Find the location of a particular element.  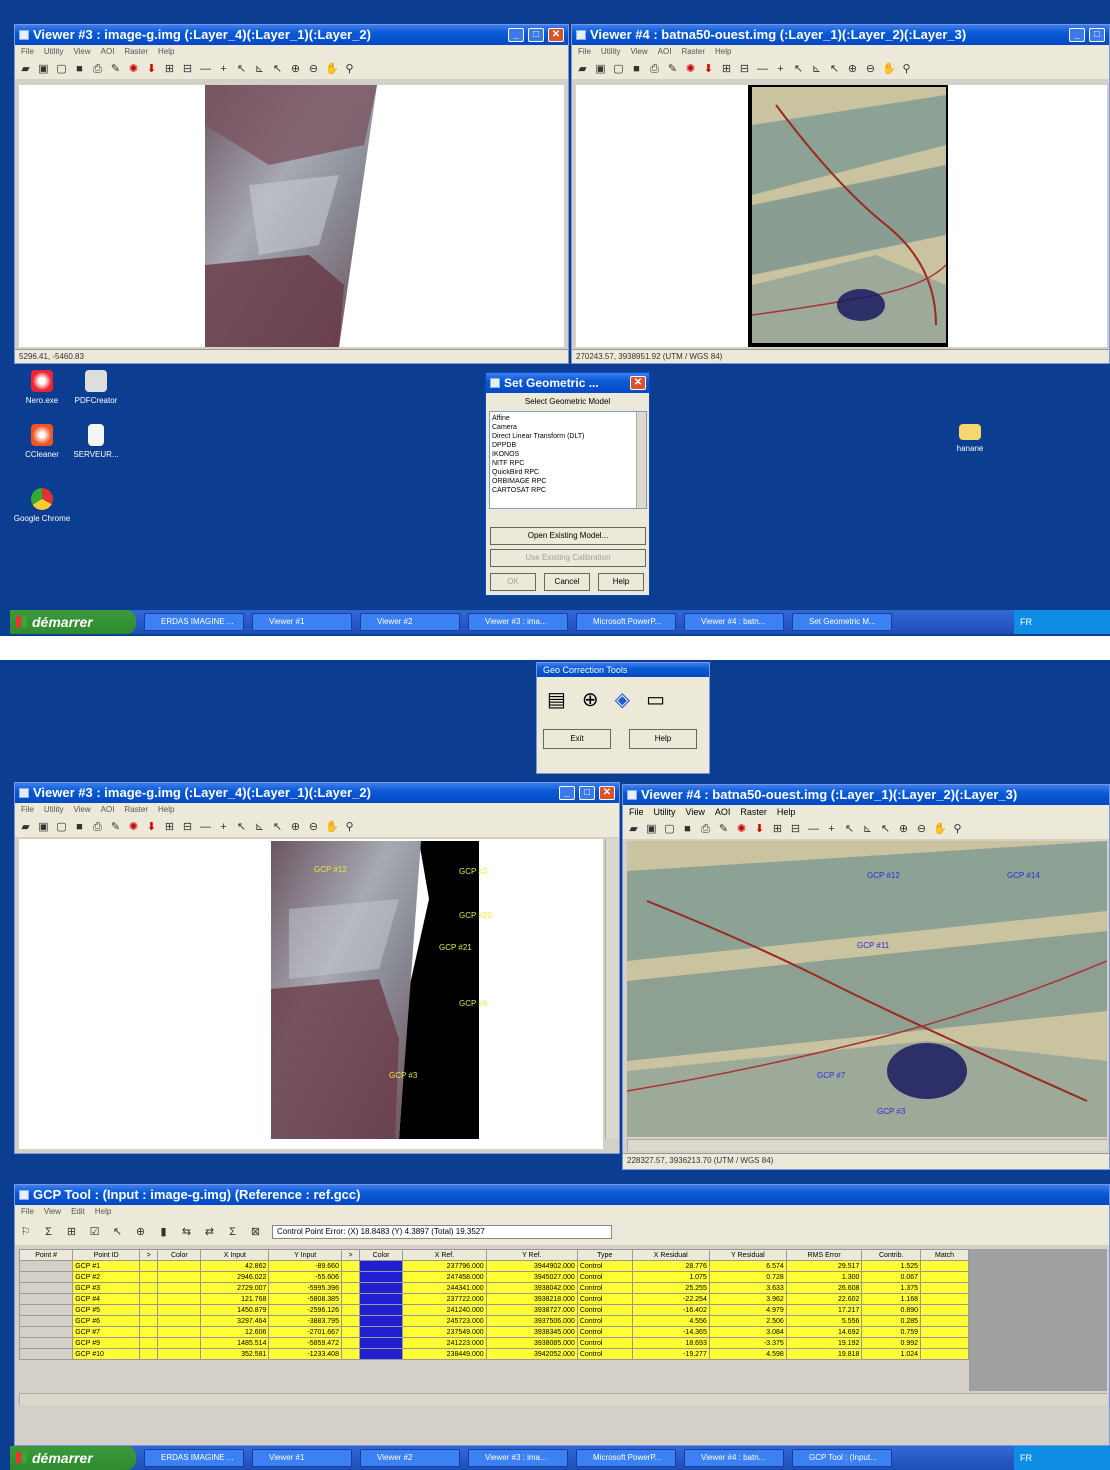

zoom-in-icon: ⊕ is located at coordinates (295, 69).